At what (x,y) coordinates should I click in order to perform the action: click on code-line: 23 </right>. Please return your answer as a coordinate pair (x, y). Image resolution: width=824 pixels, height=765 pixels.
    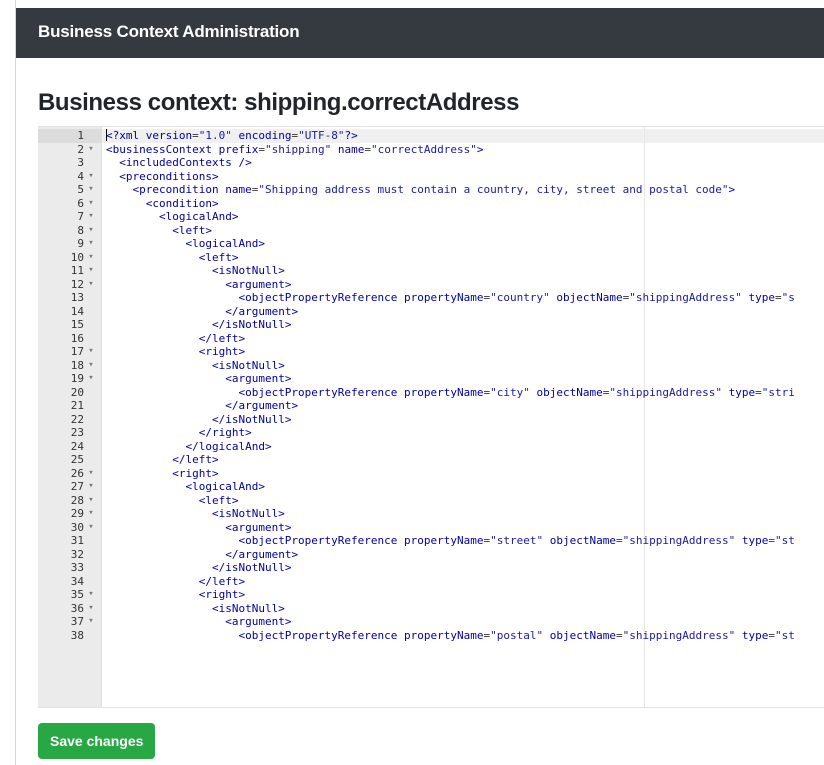
    Looking at the image, I should click on (431, 433).